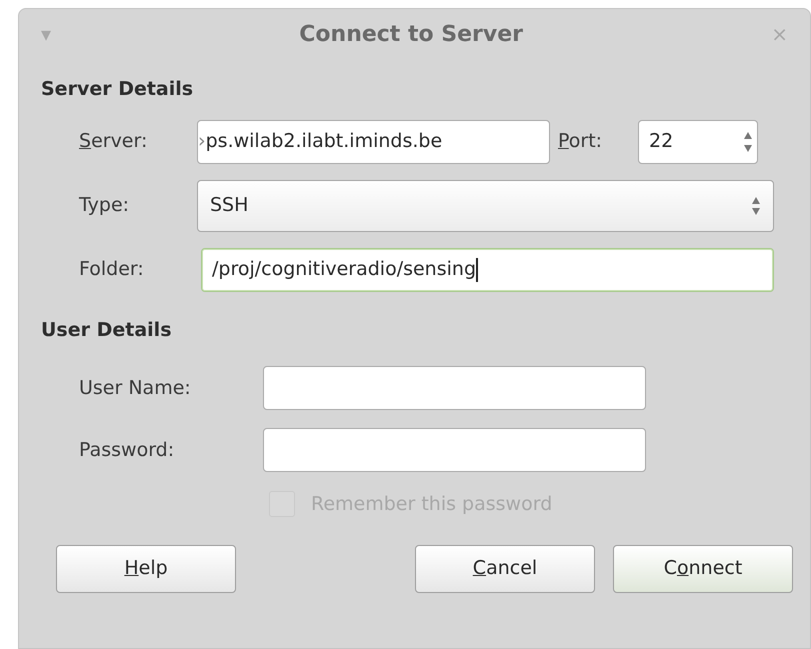 The width and height of the screenshot is (811, 649). Describe the element at coordinates (112, 269) in the screenshot. I see `folder-label: Folder:` at that location.